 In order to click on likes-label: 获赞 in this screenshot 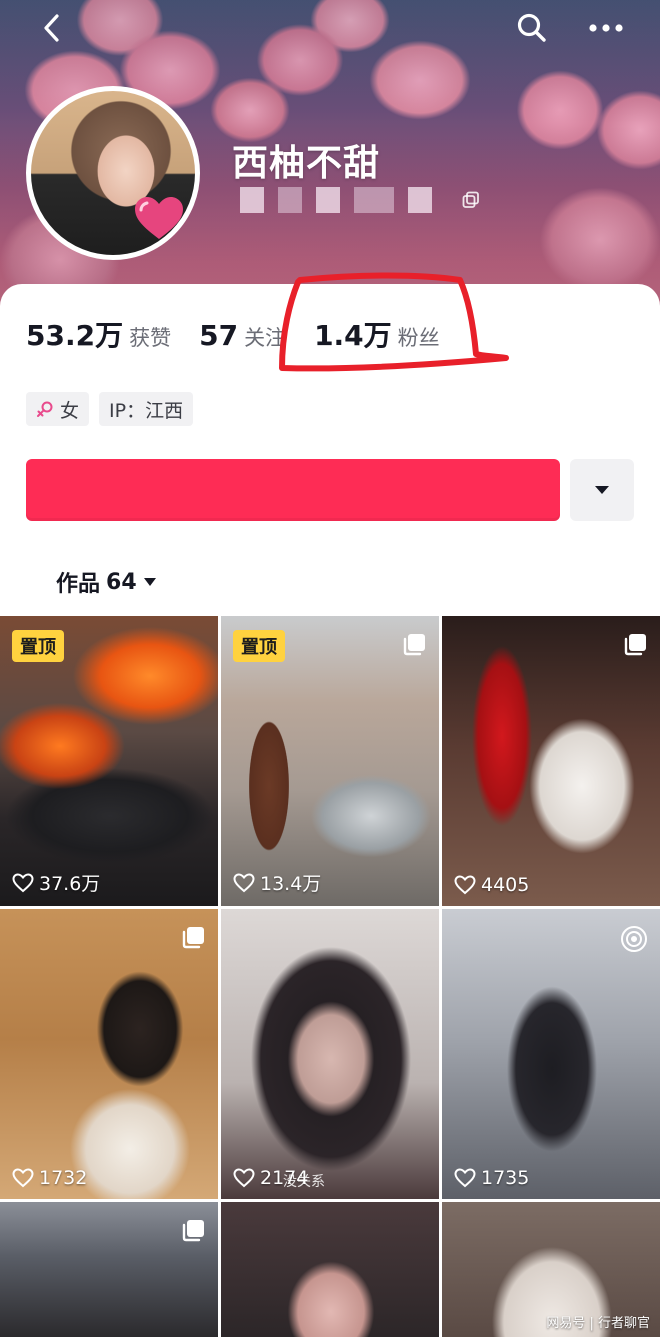, I will do `click(150, 338)`.